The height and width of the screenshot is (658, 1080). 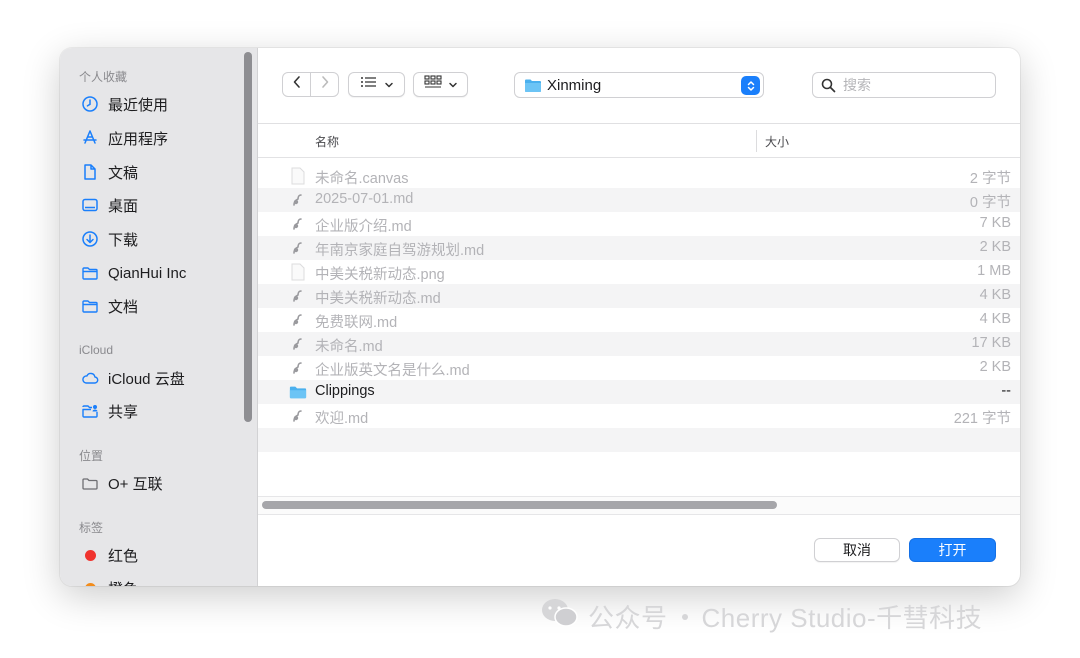 I want to click on up-down-chevron-icon, so click(x=750, y=85).